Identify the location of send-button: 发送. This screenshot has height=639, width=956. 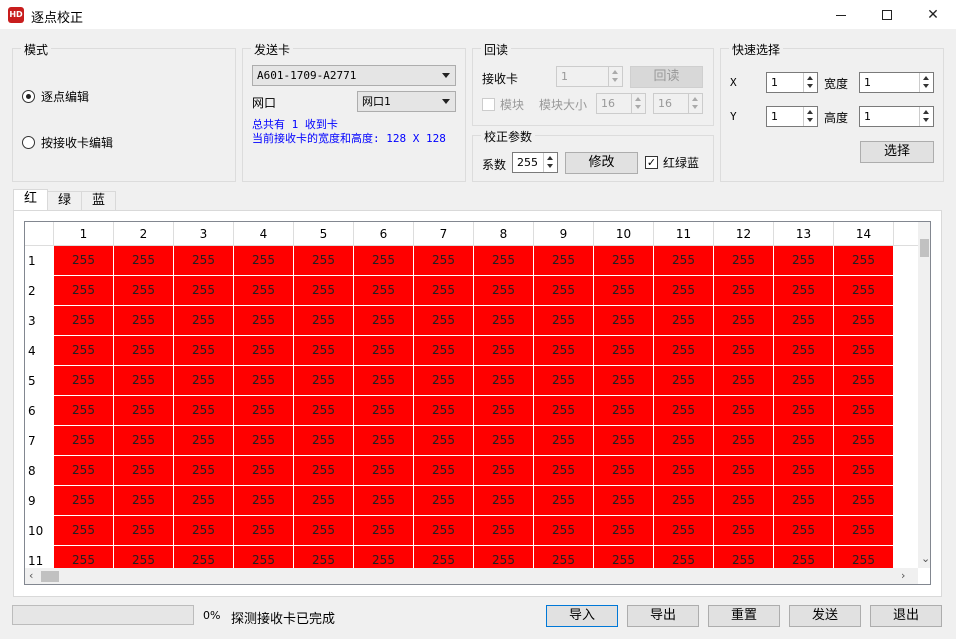
(825, 616).